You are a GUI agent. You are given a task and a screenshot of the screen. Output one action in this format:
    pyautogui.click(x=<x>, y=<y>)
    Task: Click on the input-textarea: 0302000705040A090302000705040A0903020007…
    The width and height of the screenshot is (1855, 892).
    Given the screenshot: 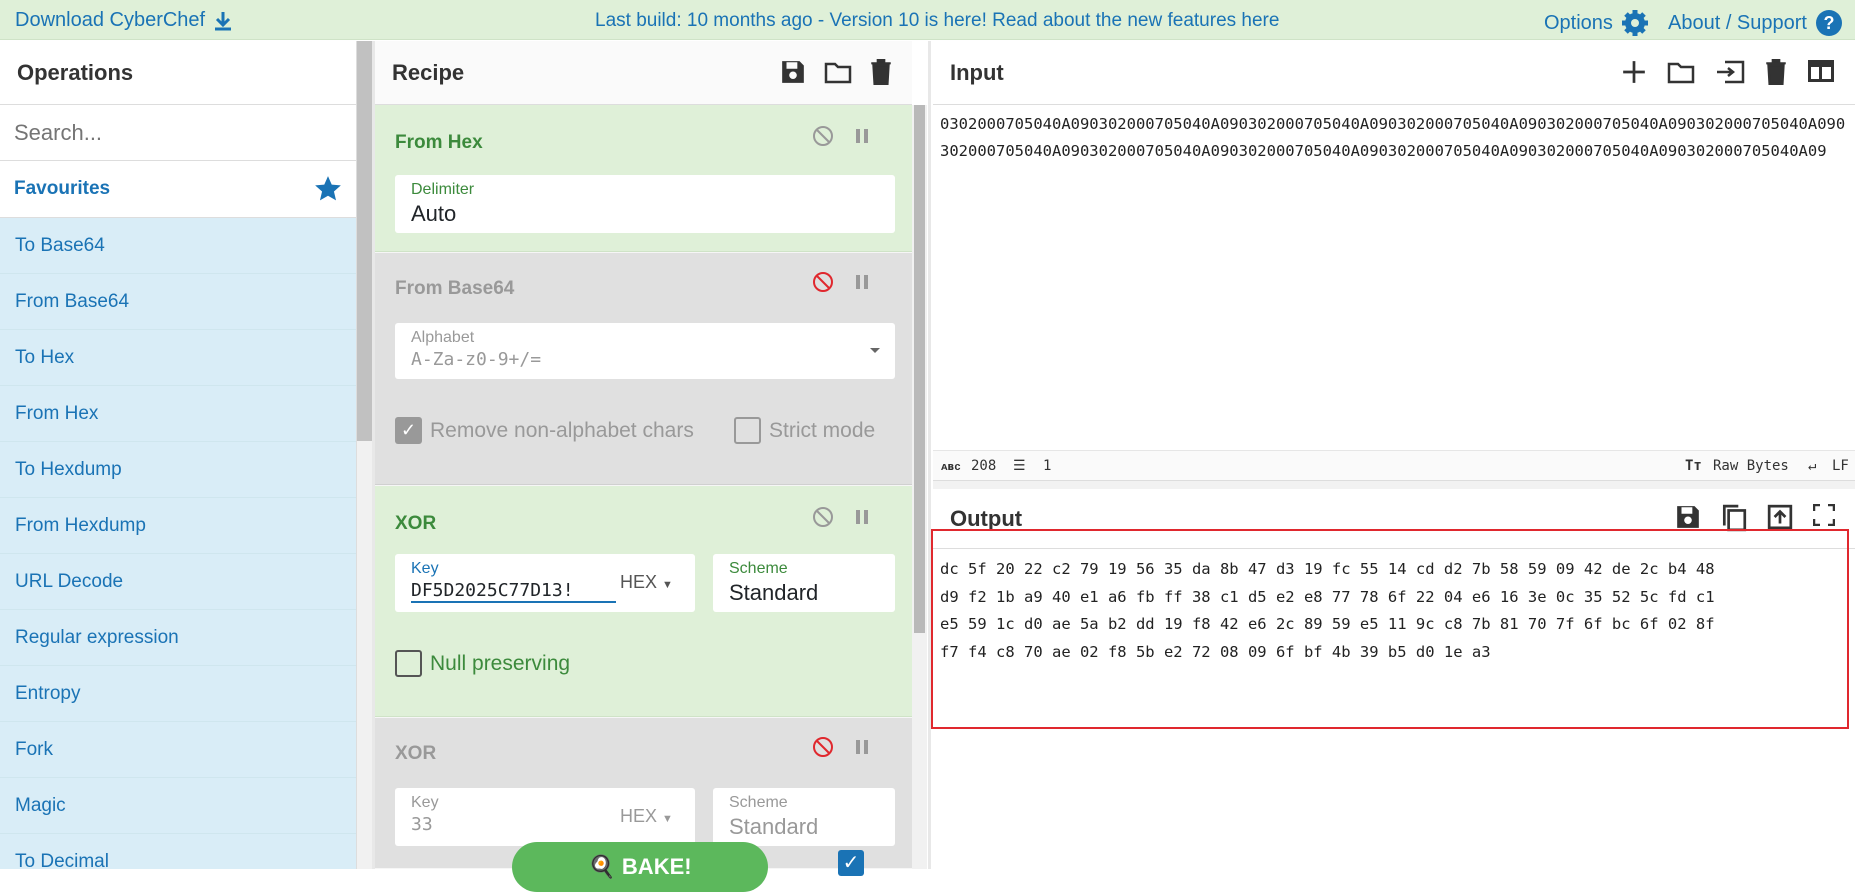 What is the action you would take?
    pyautogui.click(x=1393, y=138)
    